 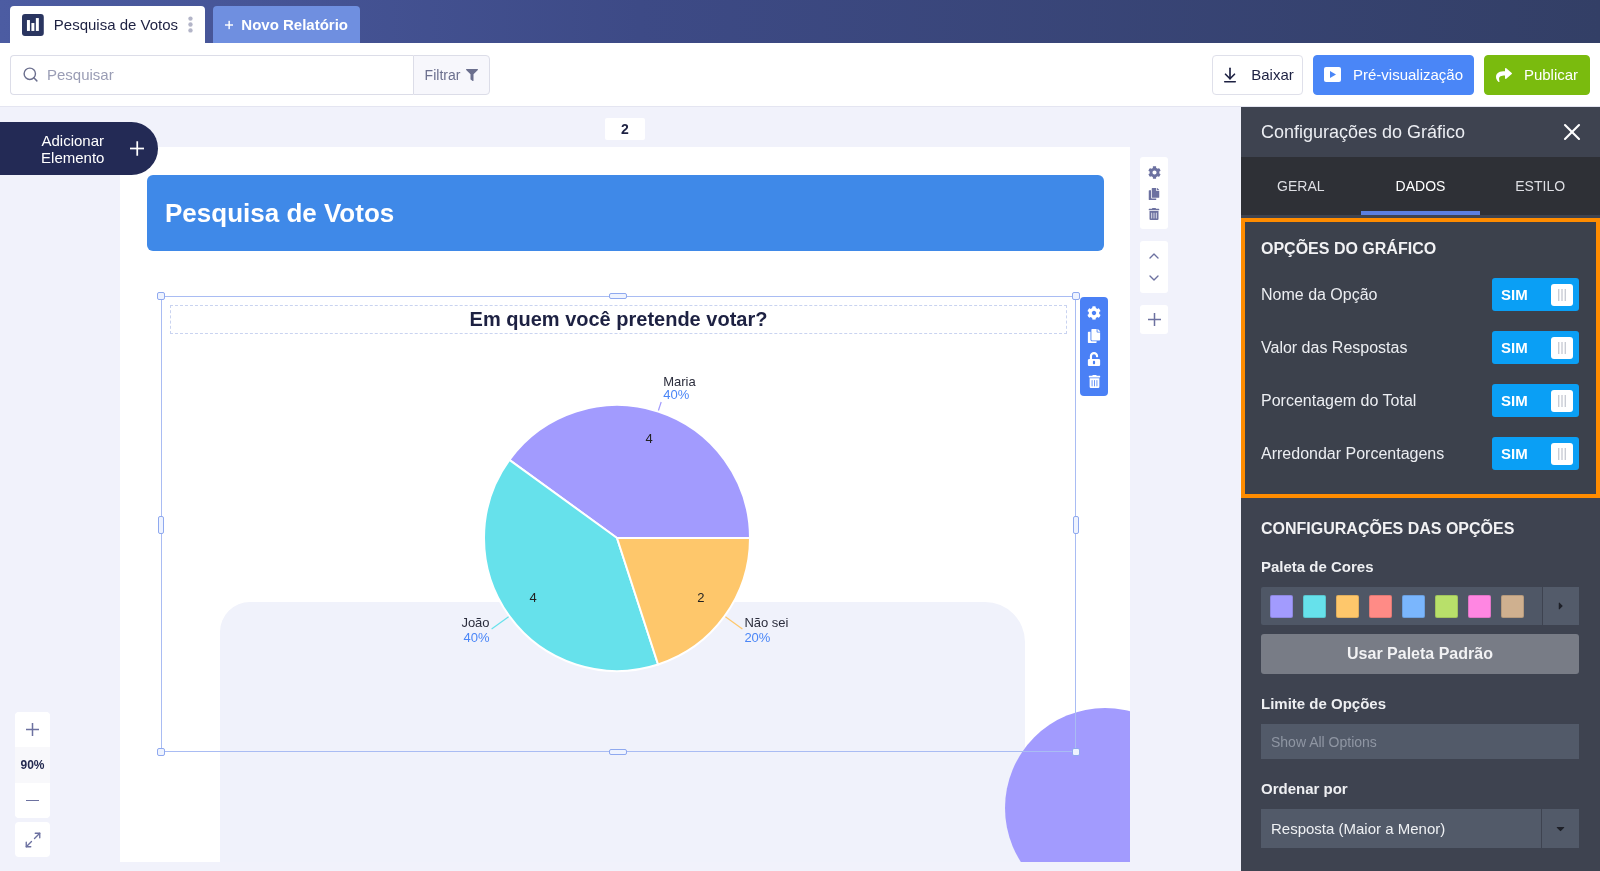 I want to click on page-number: 2, so click(x=625, y=129).